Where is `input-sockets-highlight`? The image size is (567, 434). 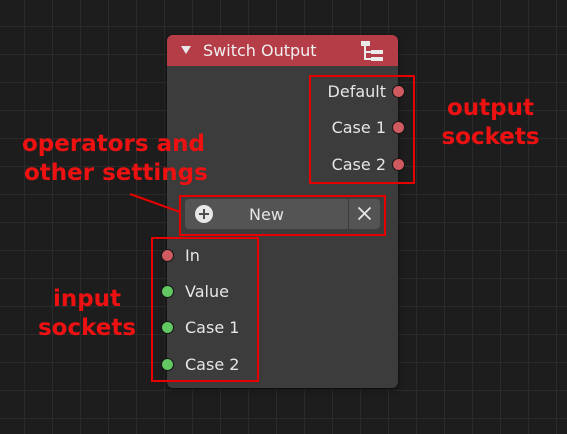 input-sockets-highlight is located at coordinates (205, 309).